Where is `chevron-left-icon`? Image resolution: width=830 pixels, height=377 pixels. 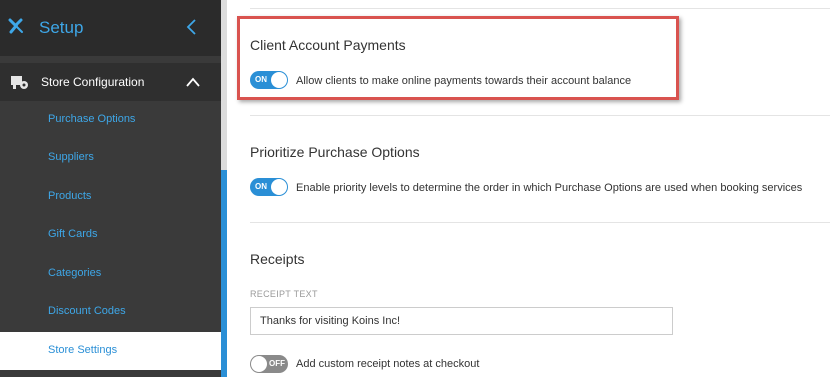
chevron-left-icon is located at coordinates (192, 27).